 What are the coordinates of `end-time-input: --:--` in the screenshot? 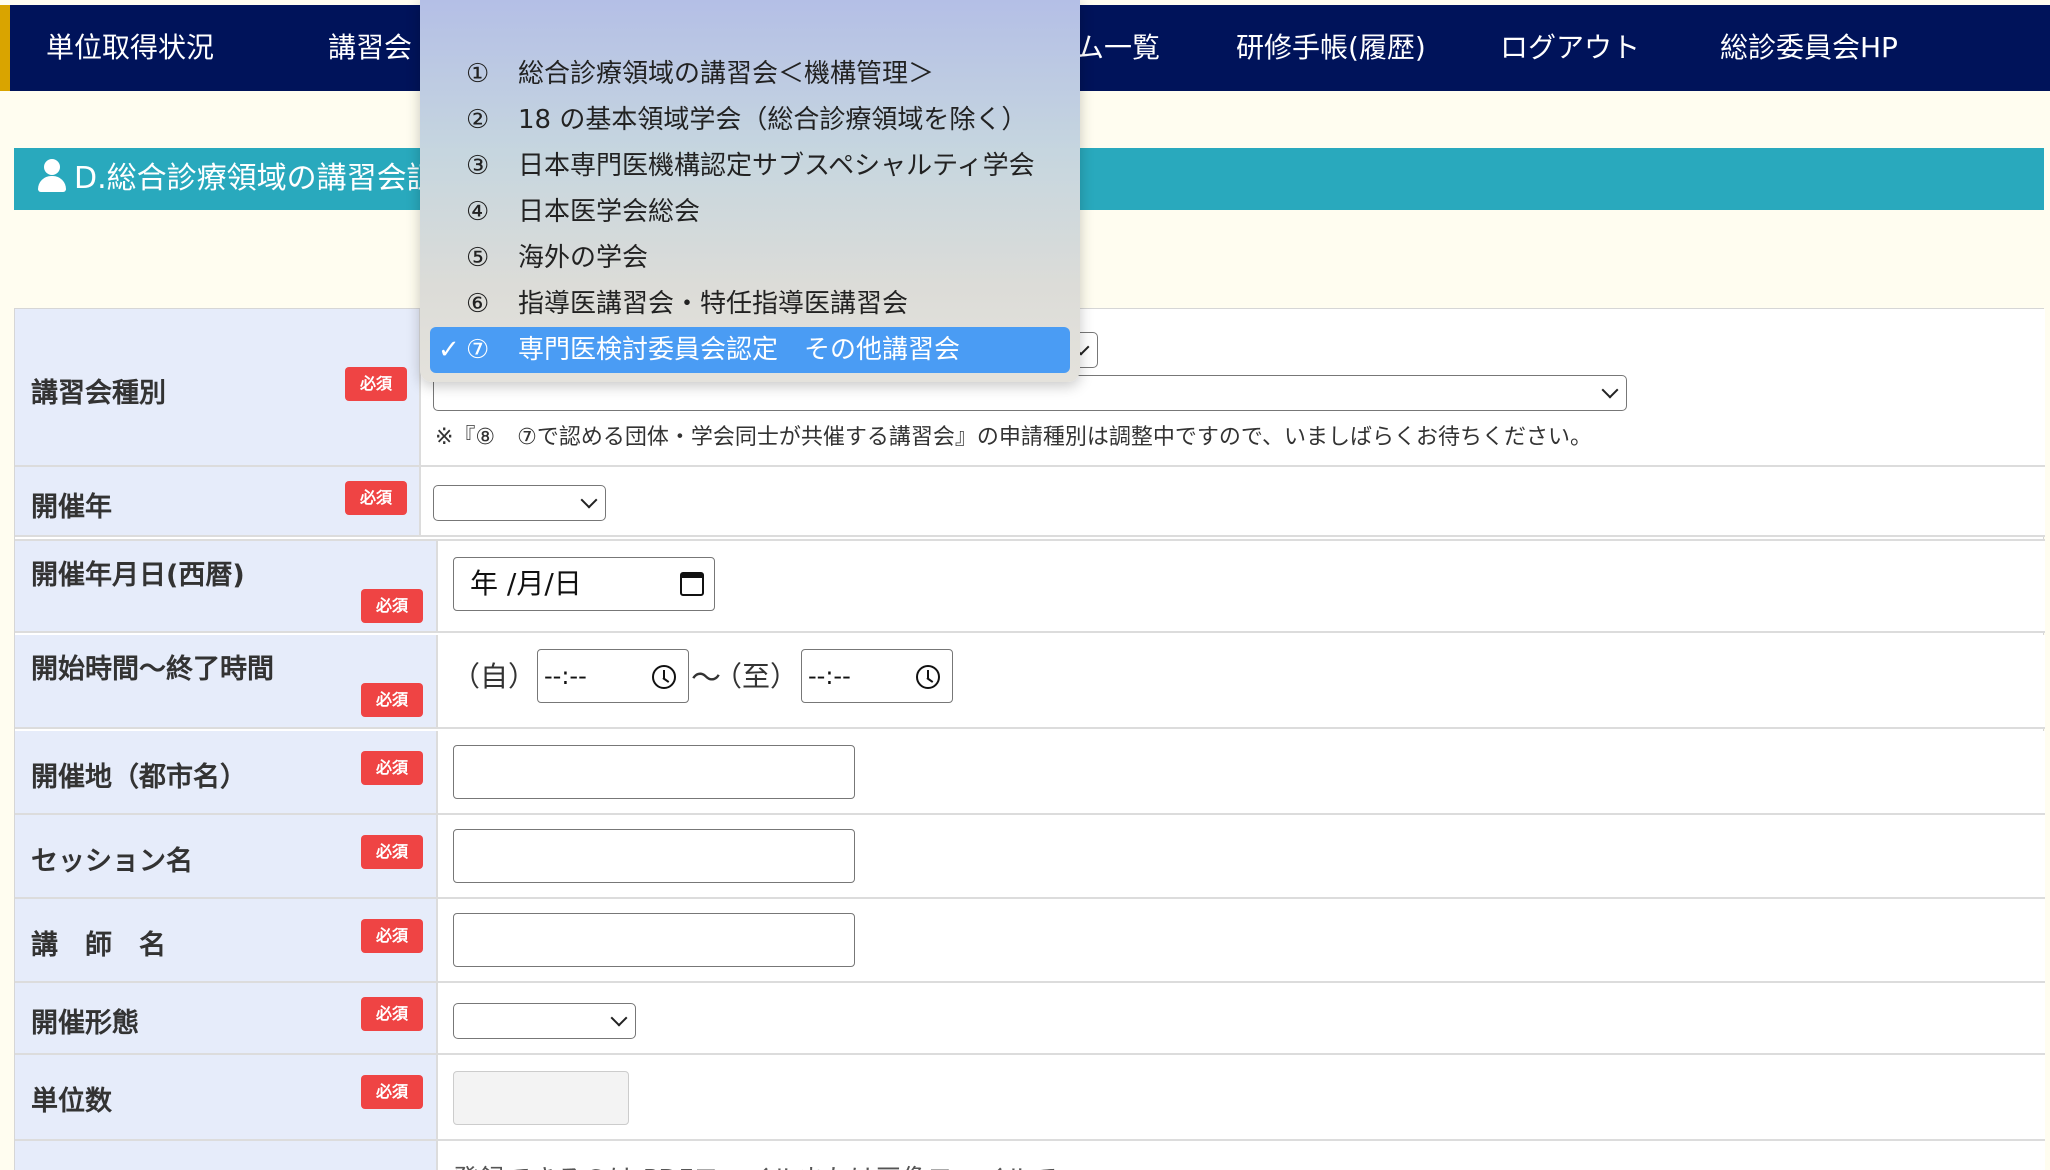 It's located at (877, 676).